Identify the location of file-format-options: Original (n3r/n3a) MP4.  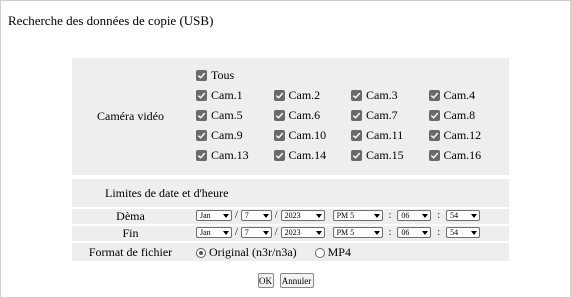
(282, 252).